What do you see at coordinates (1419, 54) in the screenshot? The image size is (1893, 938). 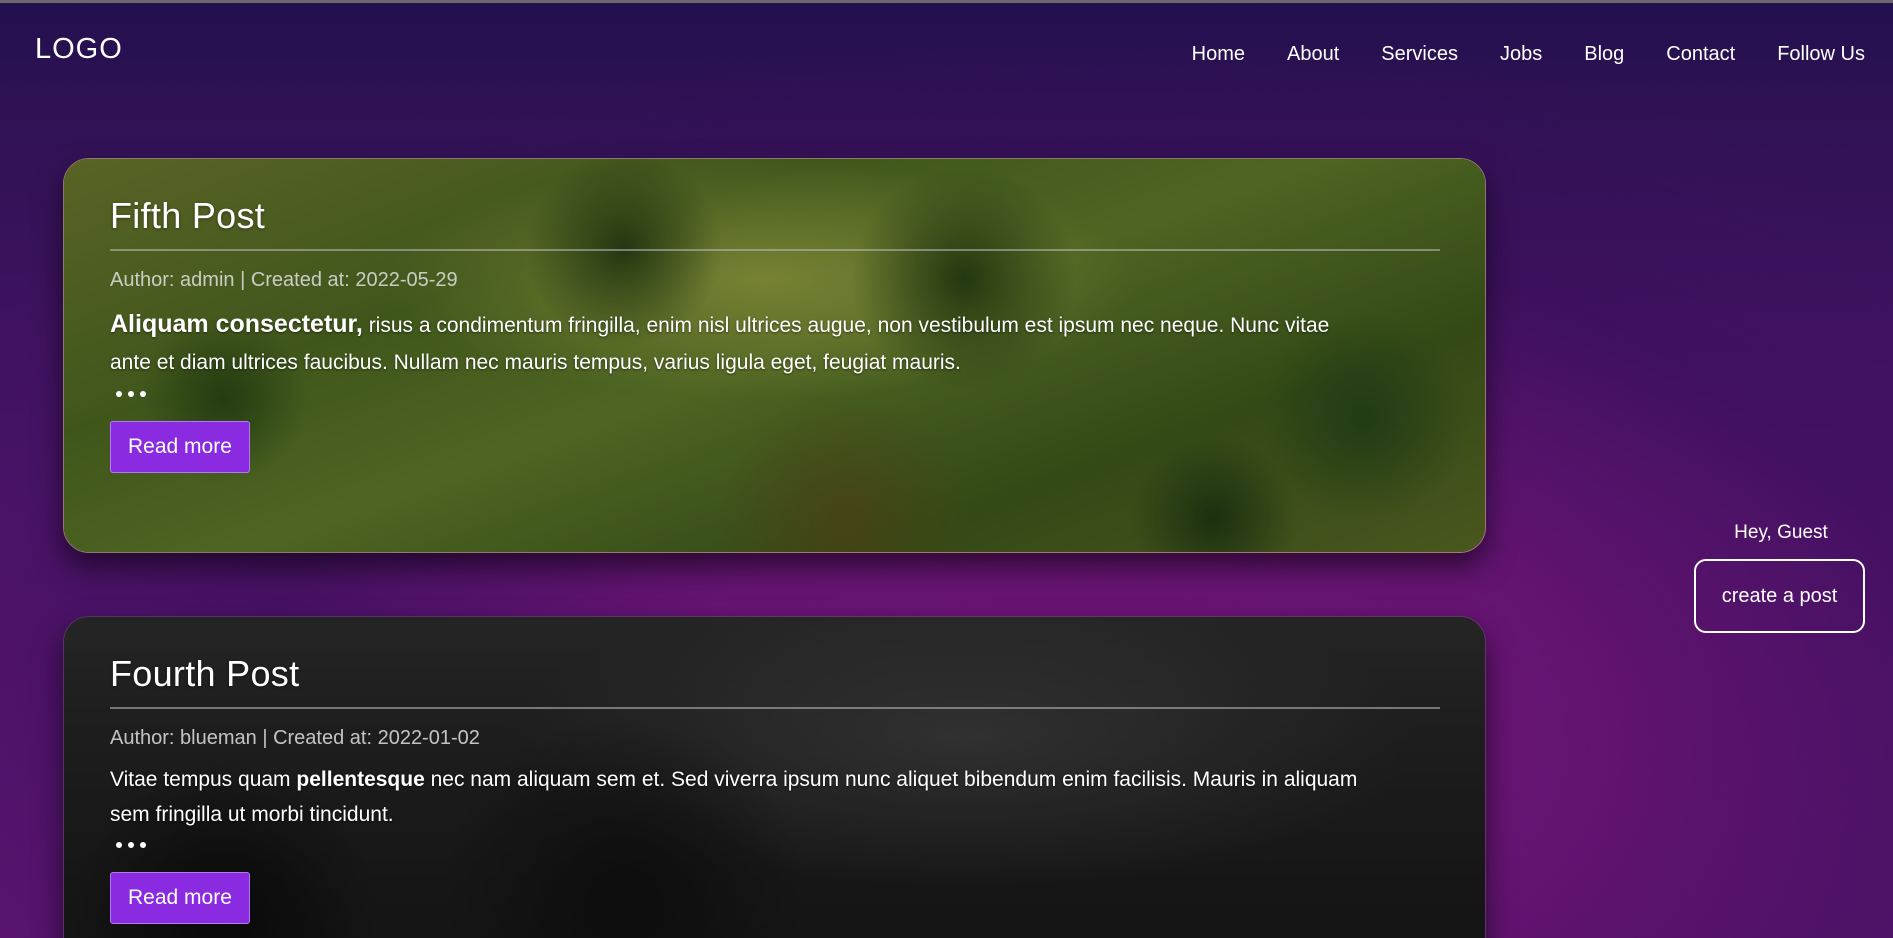 I see `nav-services: Services` at bounding box center [1419, 54].